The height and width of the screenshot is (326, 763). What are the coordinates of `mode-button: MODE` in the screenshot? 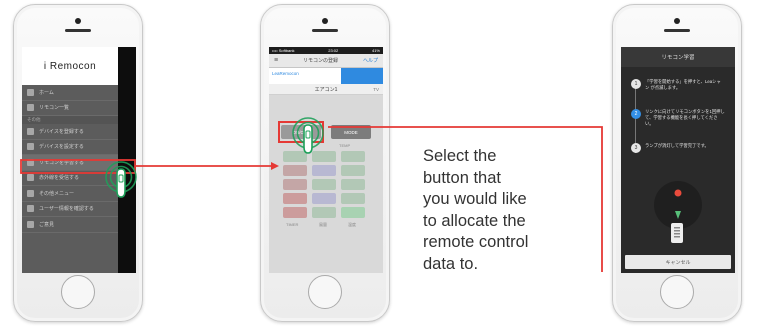 It's located at (351, 132).